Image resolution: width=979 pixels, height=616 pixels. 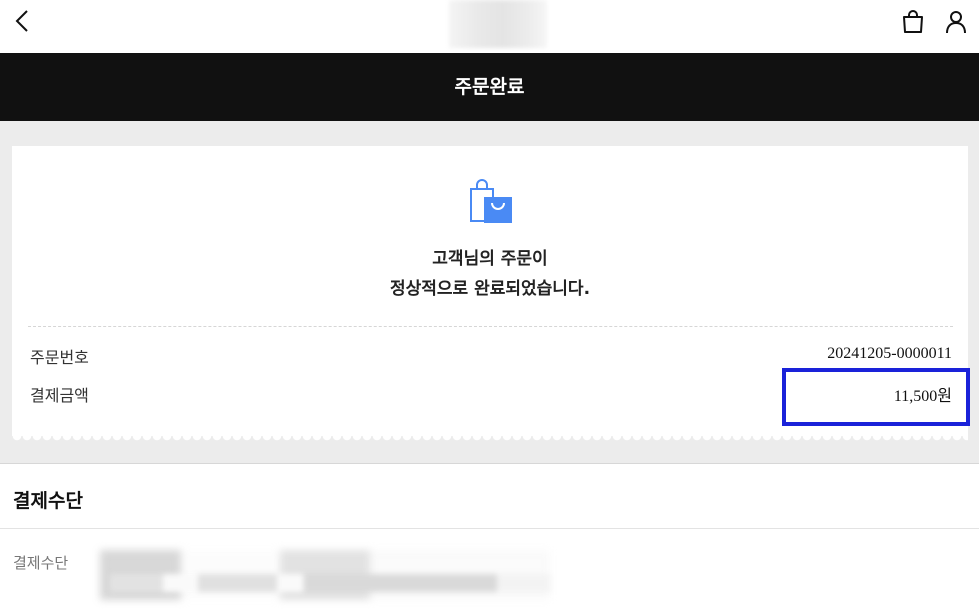 I want to click on top-navigation-bar, so click(x=489, y=26).